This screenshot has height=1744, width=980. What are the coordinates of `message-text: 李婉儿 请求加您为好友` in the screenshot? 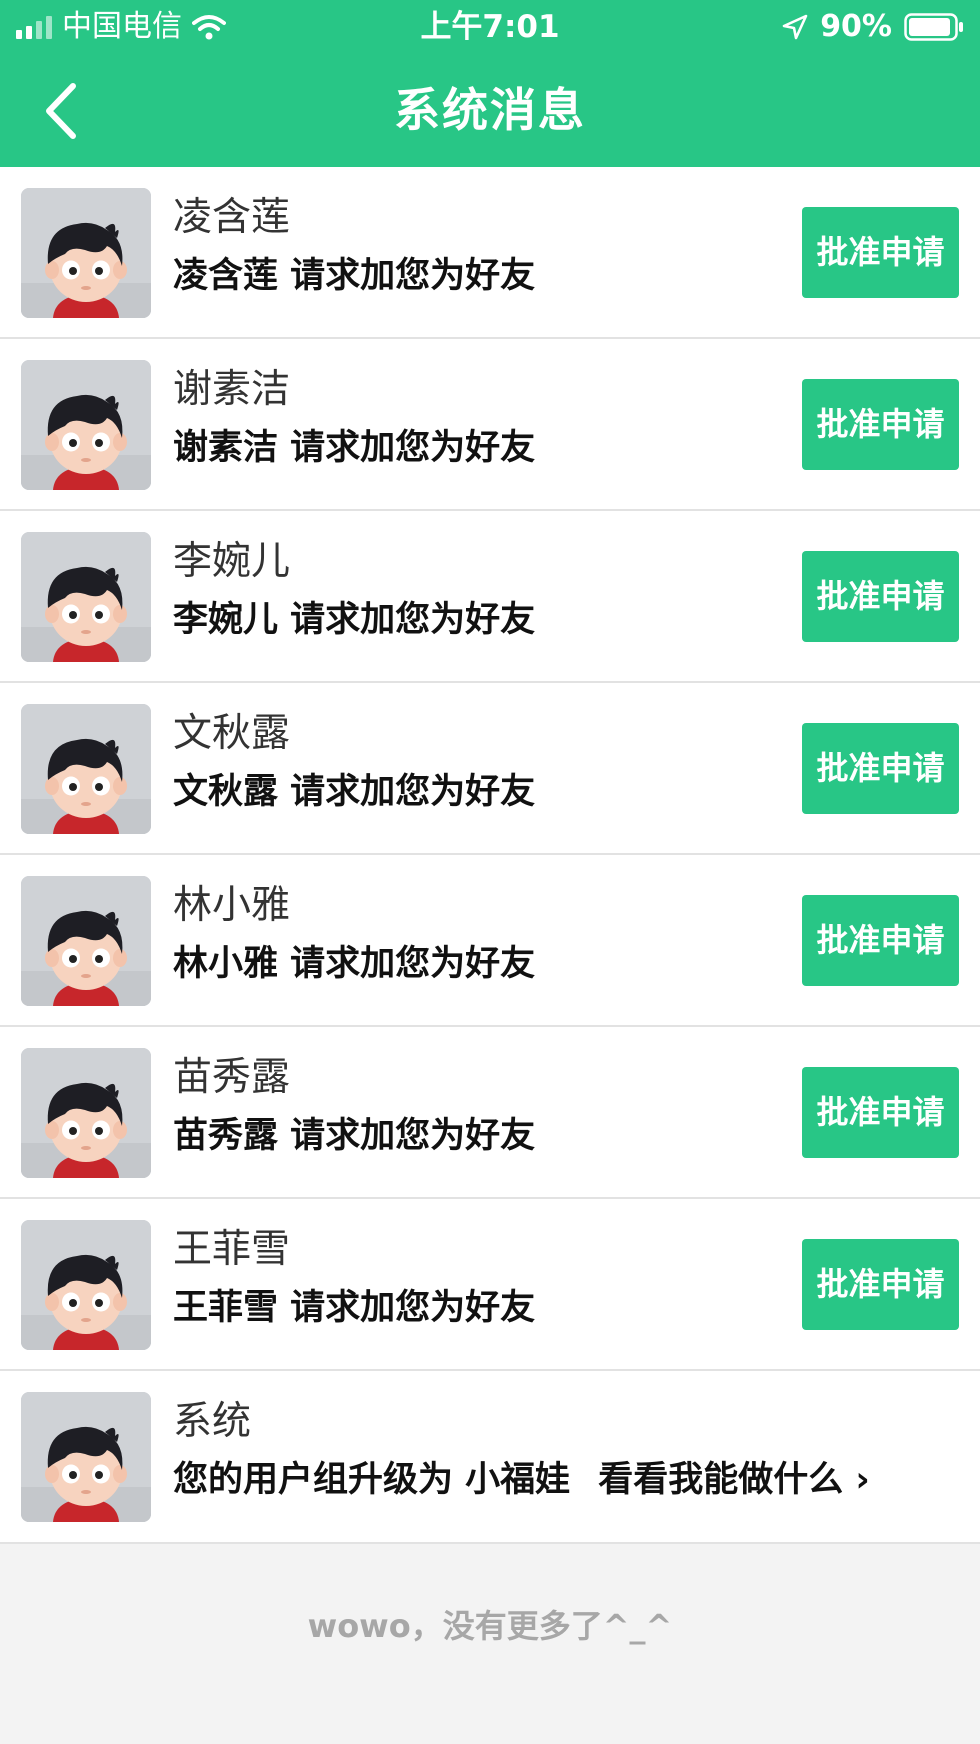 It's located at (354, 620).